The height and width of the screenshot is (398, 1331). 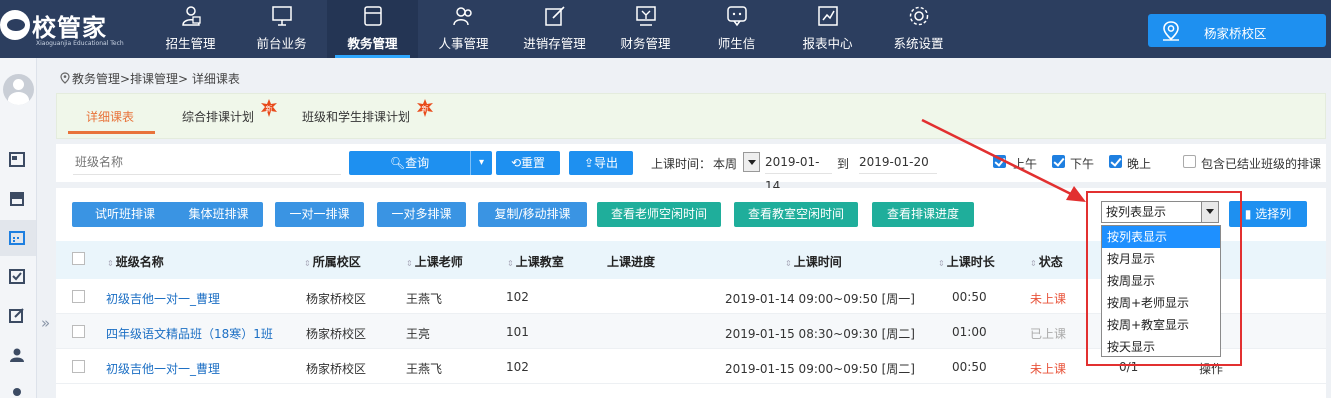 I want to click on sidebar-archive, so click(x=18, y=199).